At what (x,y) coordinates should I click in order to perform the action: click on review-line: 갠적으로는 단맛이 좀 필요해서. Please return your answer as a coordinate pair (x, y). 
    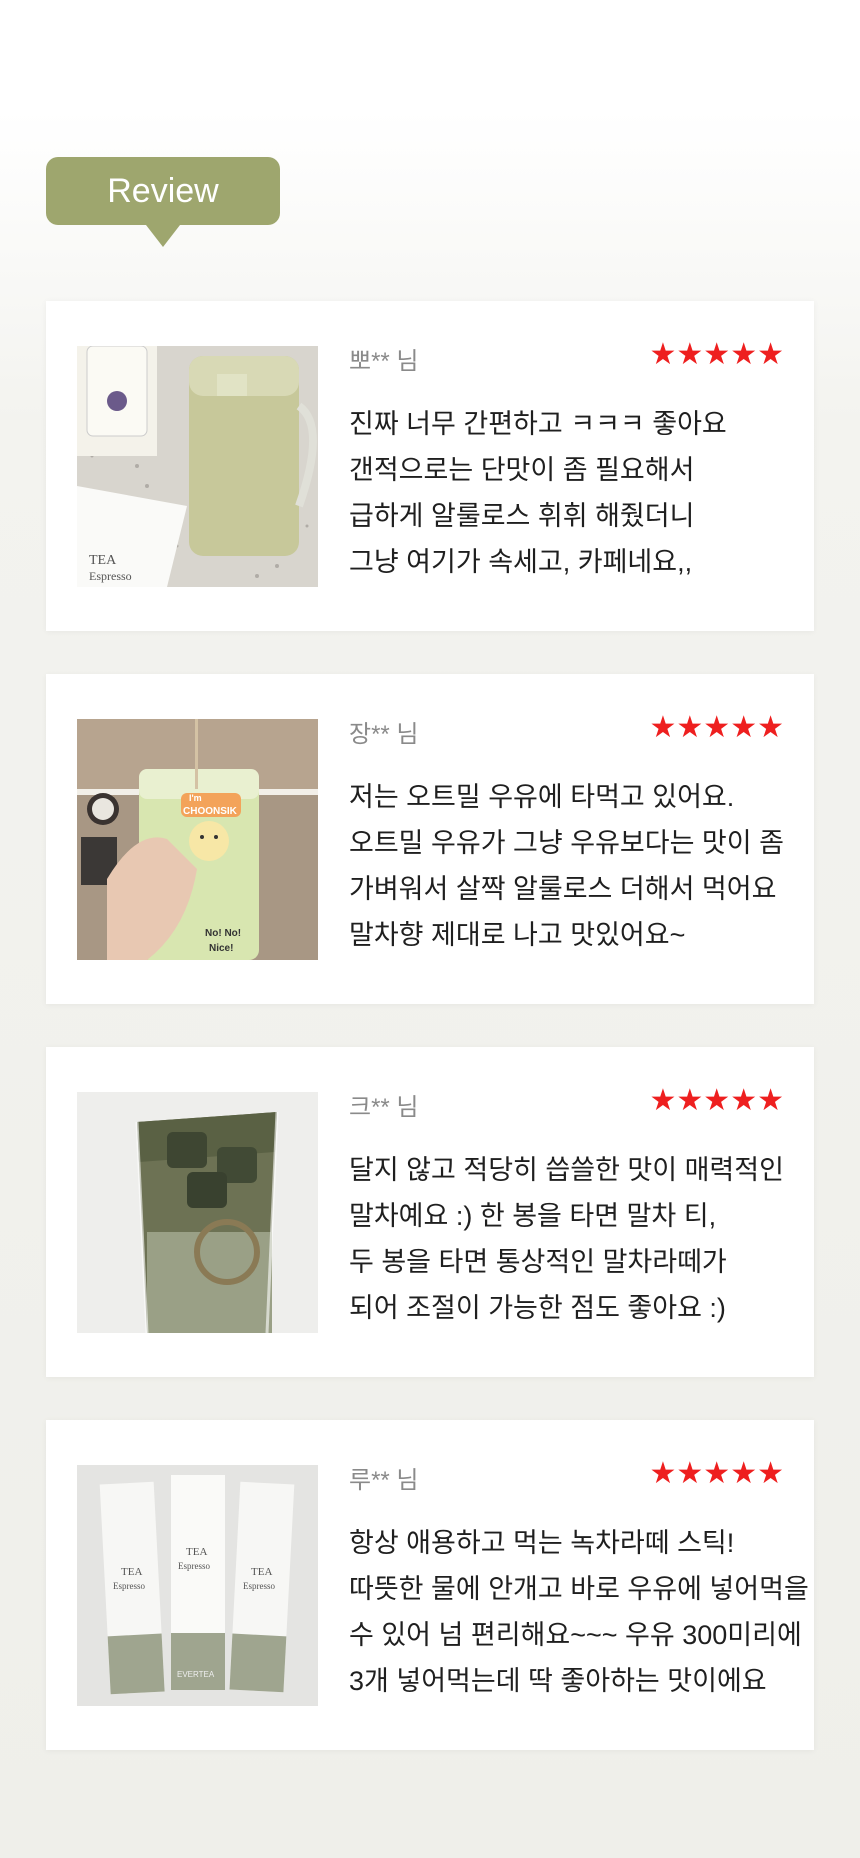
    Looking at the image, I should click on (522, 470).